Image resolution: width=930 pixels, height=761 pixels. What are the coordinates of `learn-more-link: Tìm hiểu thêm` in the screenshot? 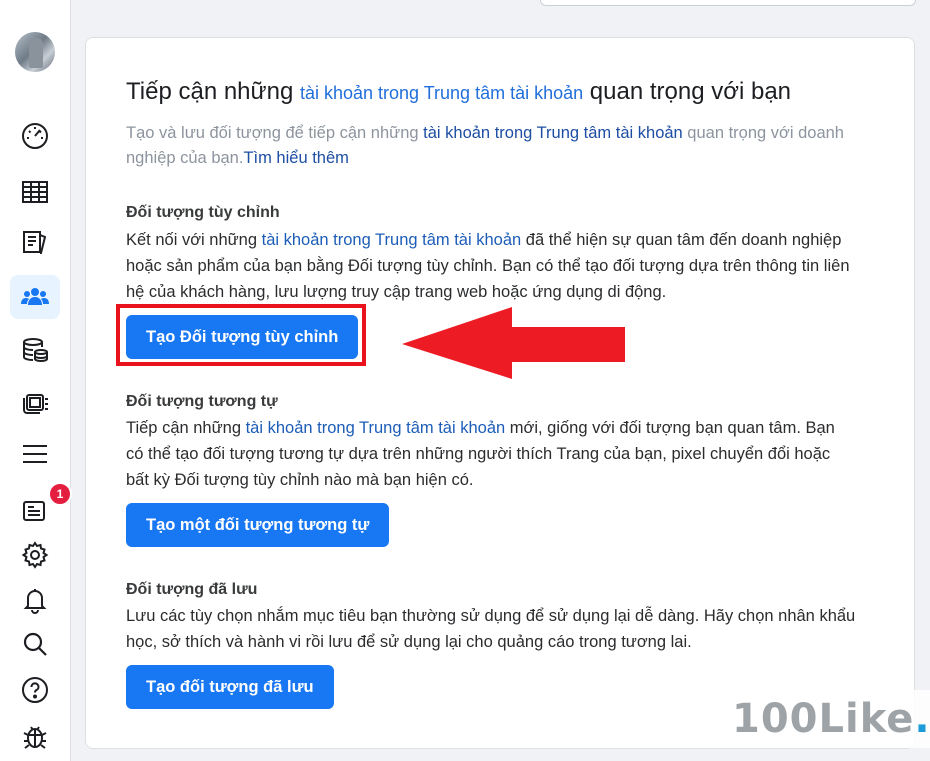 It's located at (295, 158).